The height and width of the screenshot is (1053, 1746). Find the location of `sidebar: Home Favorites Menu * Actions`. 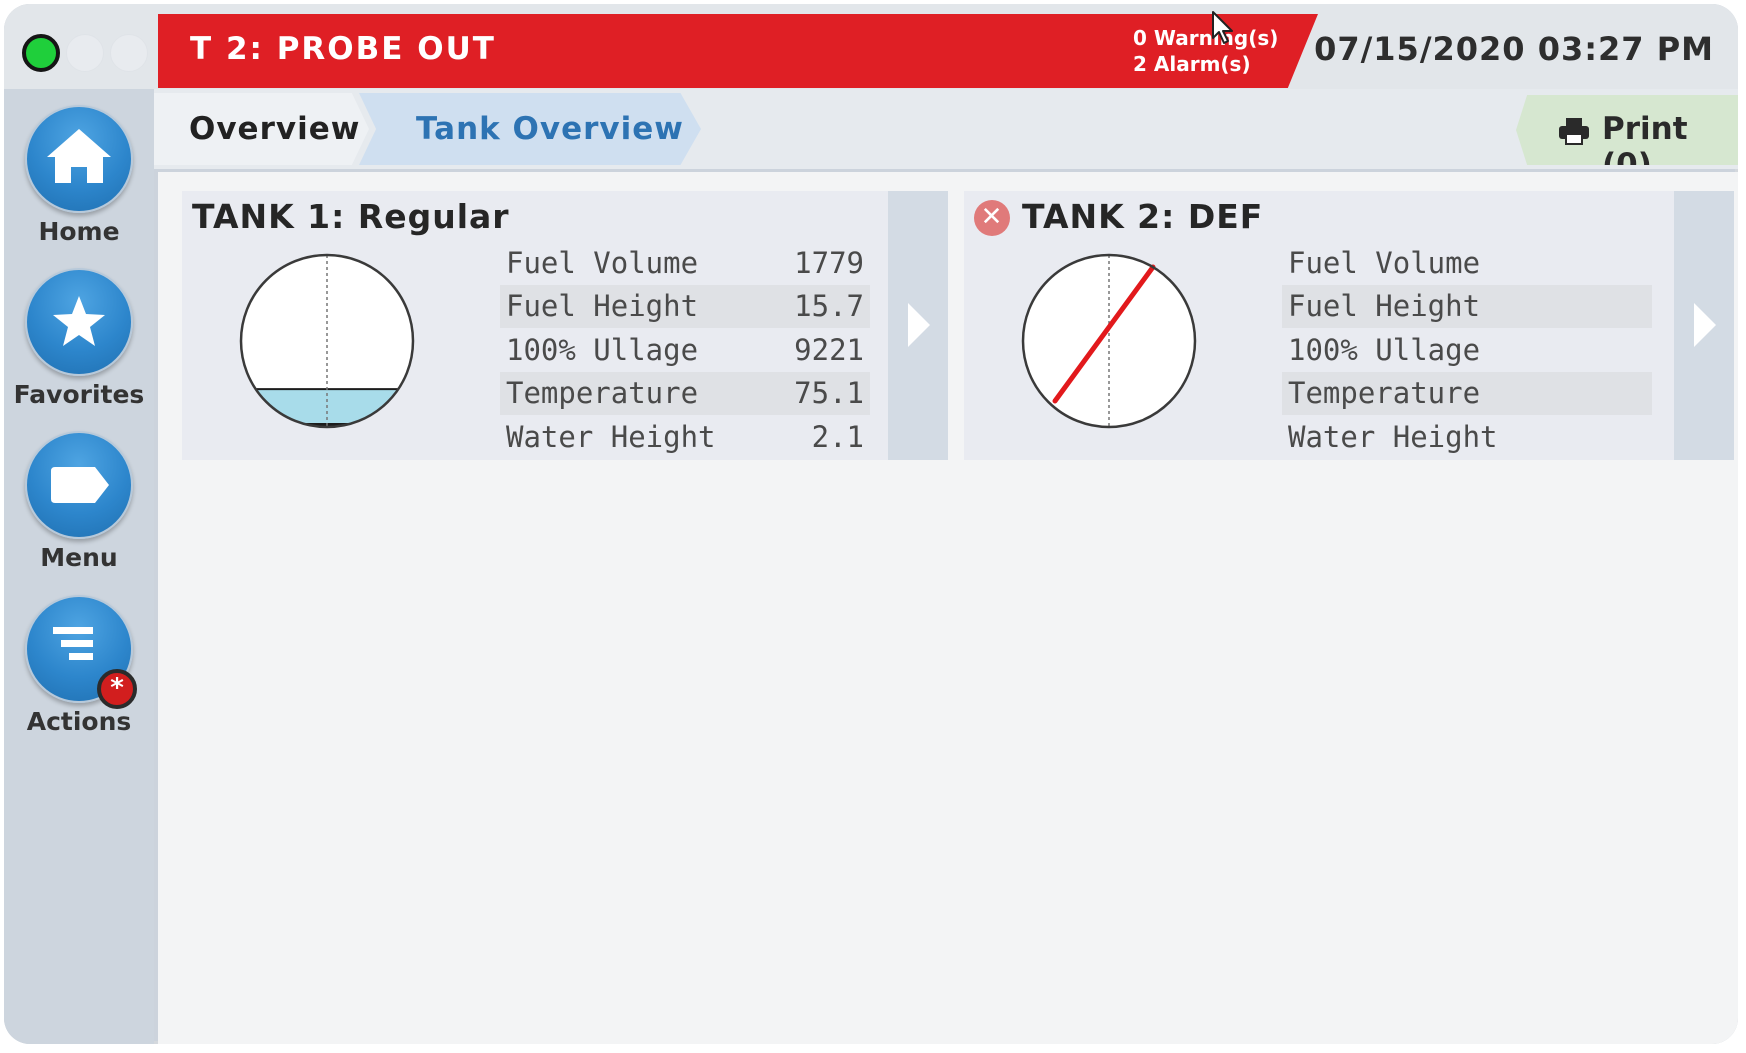

sidebar: Home Favorites Menu * Actions is located at coordinates (79, 566).